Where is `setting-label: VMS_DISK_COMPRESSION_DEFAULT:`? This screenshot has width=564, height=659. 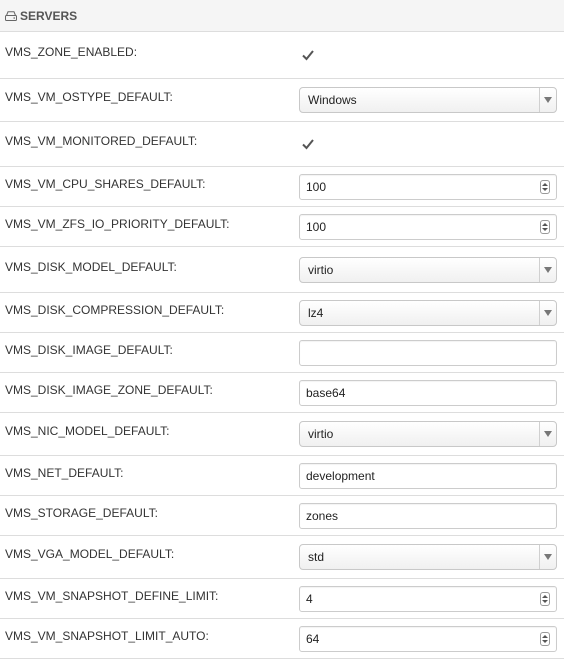
setting-label: VMS_DISK_COMPRESSION_DEFAULT: is located at coordinates (115, 309).